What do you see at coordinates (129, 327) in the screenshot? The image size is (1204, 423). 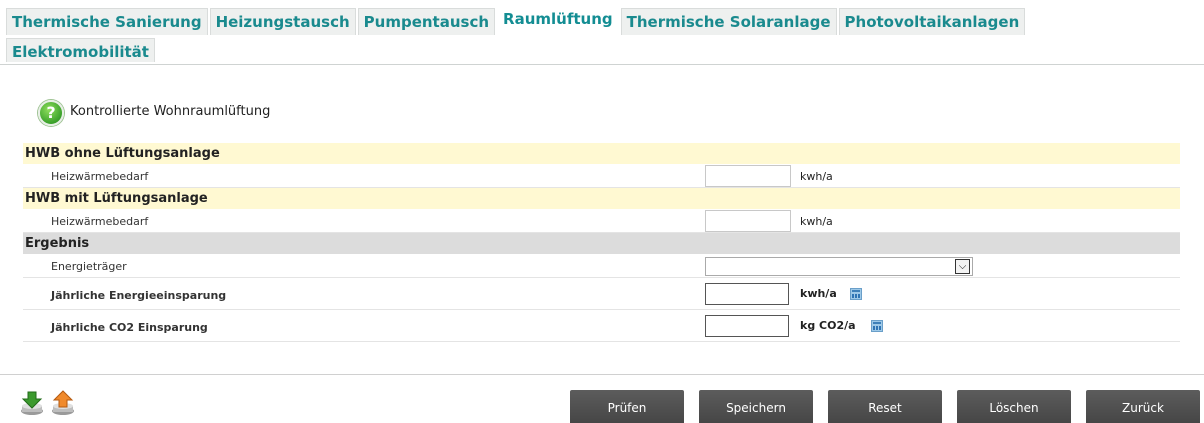 I see `label-co2-einsparung: Jährliche CO2 Einsparung` at bounding box center [129, 327].